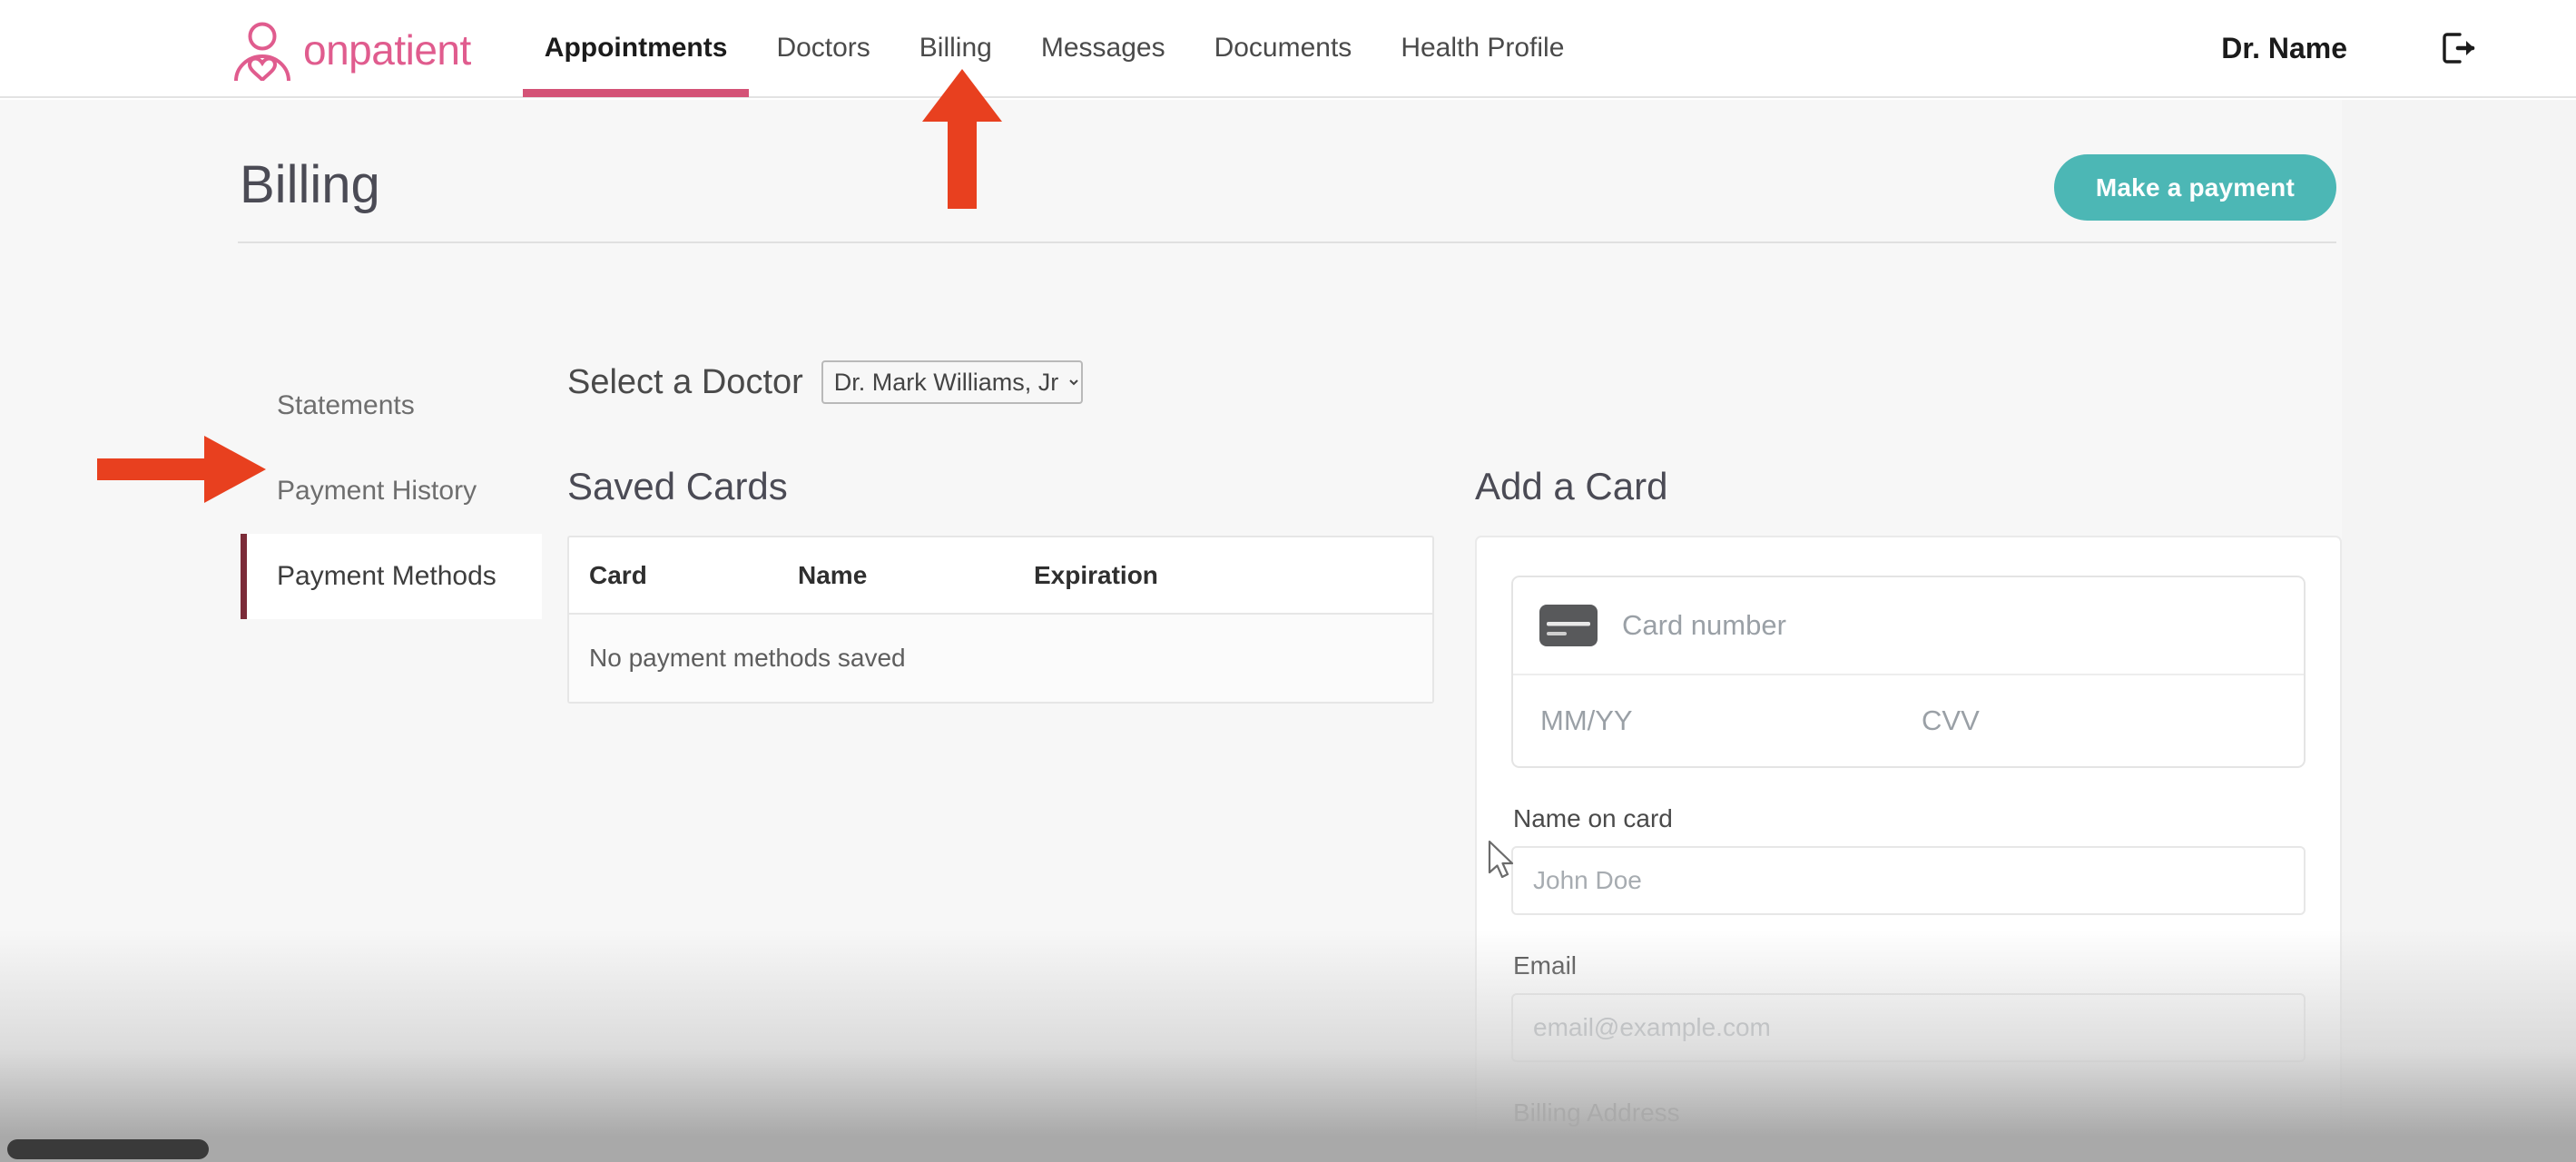 This screenshot has width=2576, height=1162. Describe the element at coordinates (1000, 576) in the screenshot. I see `table-header-row: Card Name Expiration` at that location.